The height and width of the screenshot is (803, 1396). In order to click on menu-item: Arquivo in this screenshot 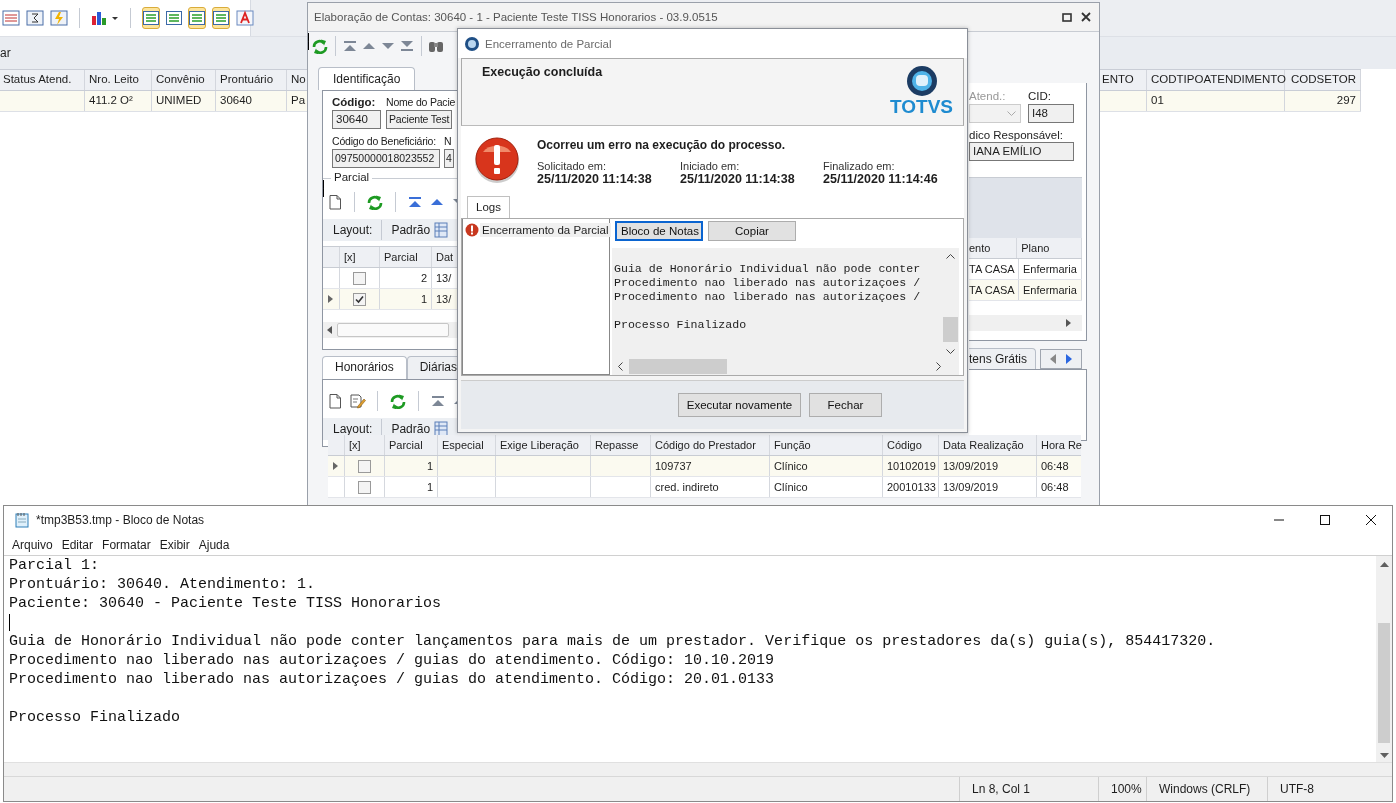, I will do `click(32, 544)`.